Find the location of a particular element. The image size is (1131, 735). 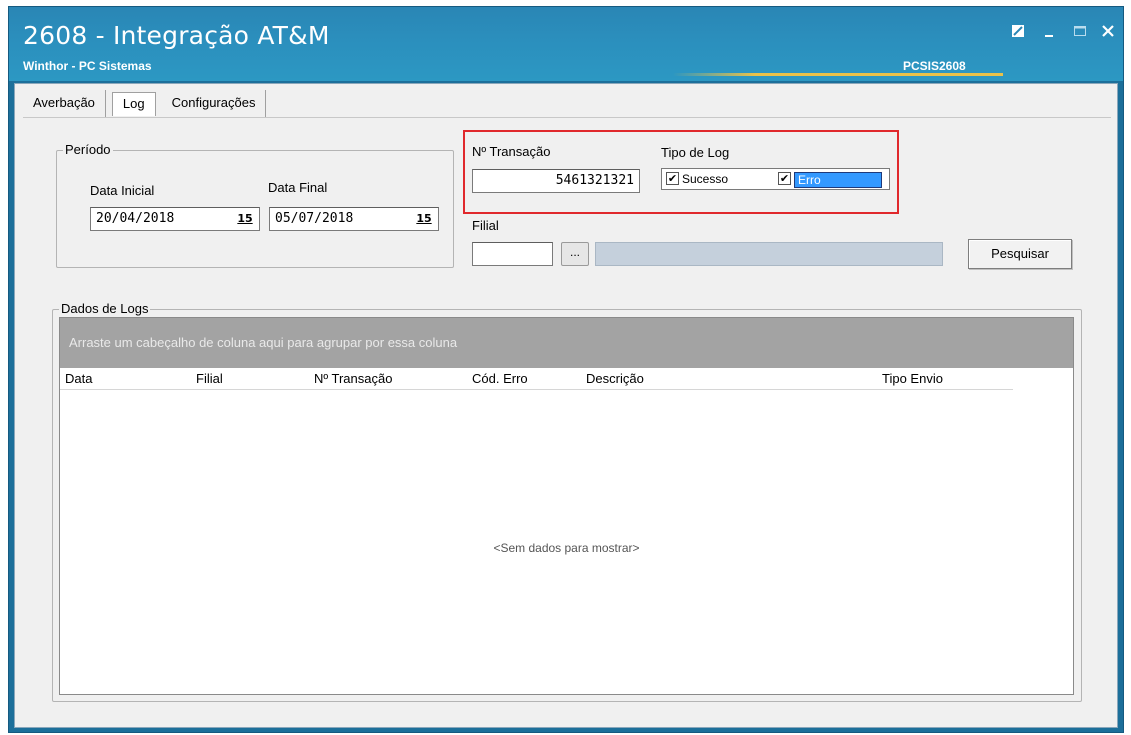

data-final-label: Data Final is located at coordinates (298, 187).